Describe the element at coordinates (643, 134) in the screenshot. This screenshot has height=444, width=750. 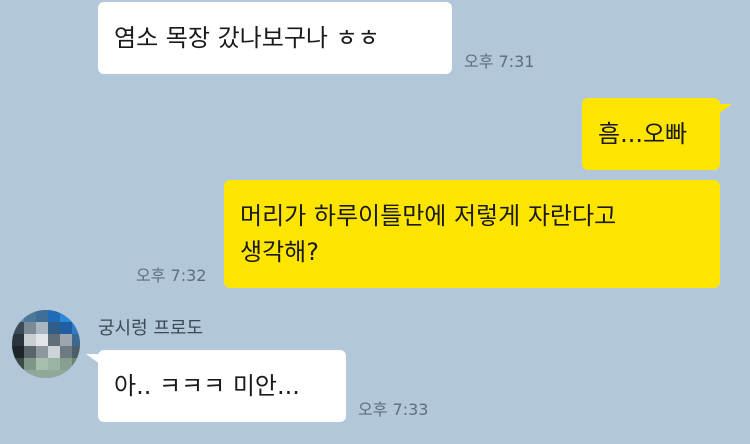
I see `message-text: 흠...오빠` at that location.